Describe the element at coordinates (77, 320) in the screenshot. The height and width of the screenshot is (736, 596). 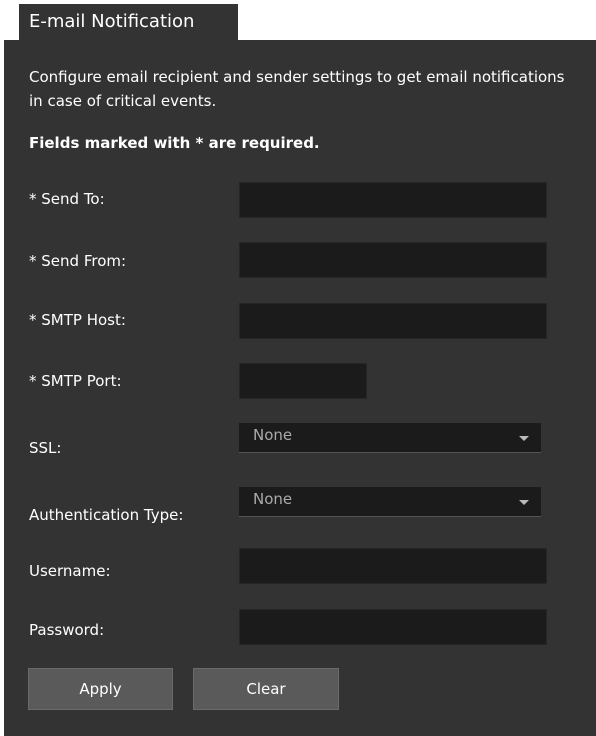
I see `smtp-host-label: * SMTP Host:` at that location.